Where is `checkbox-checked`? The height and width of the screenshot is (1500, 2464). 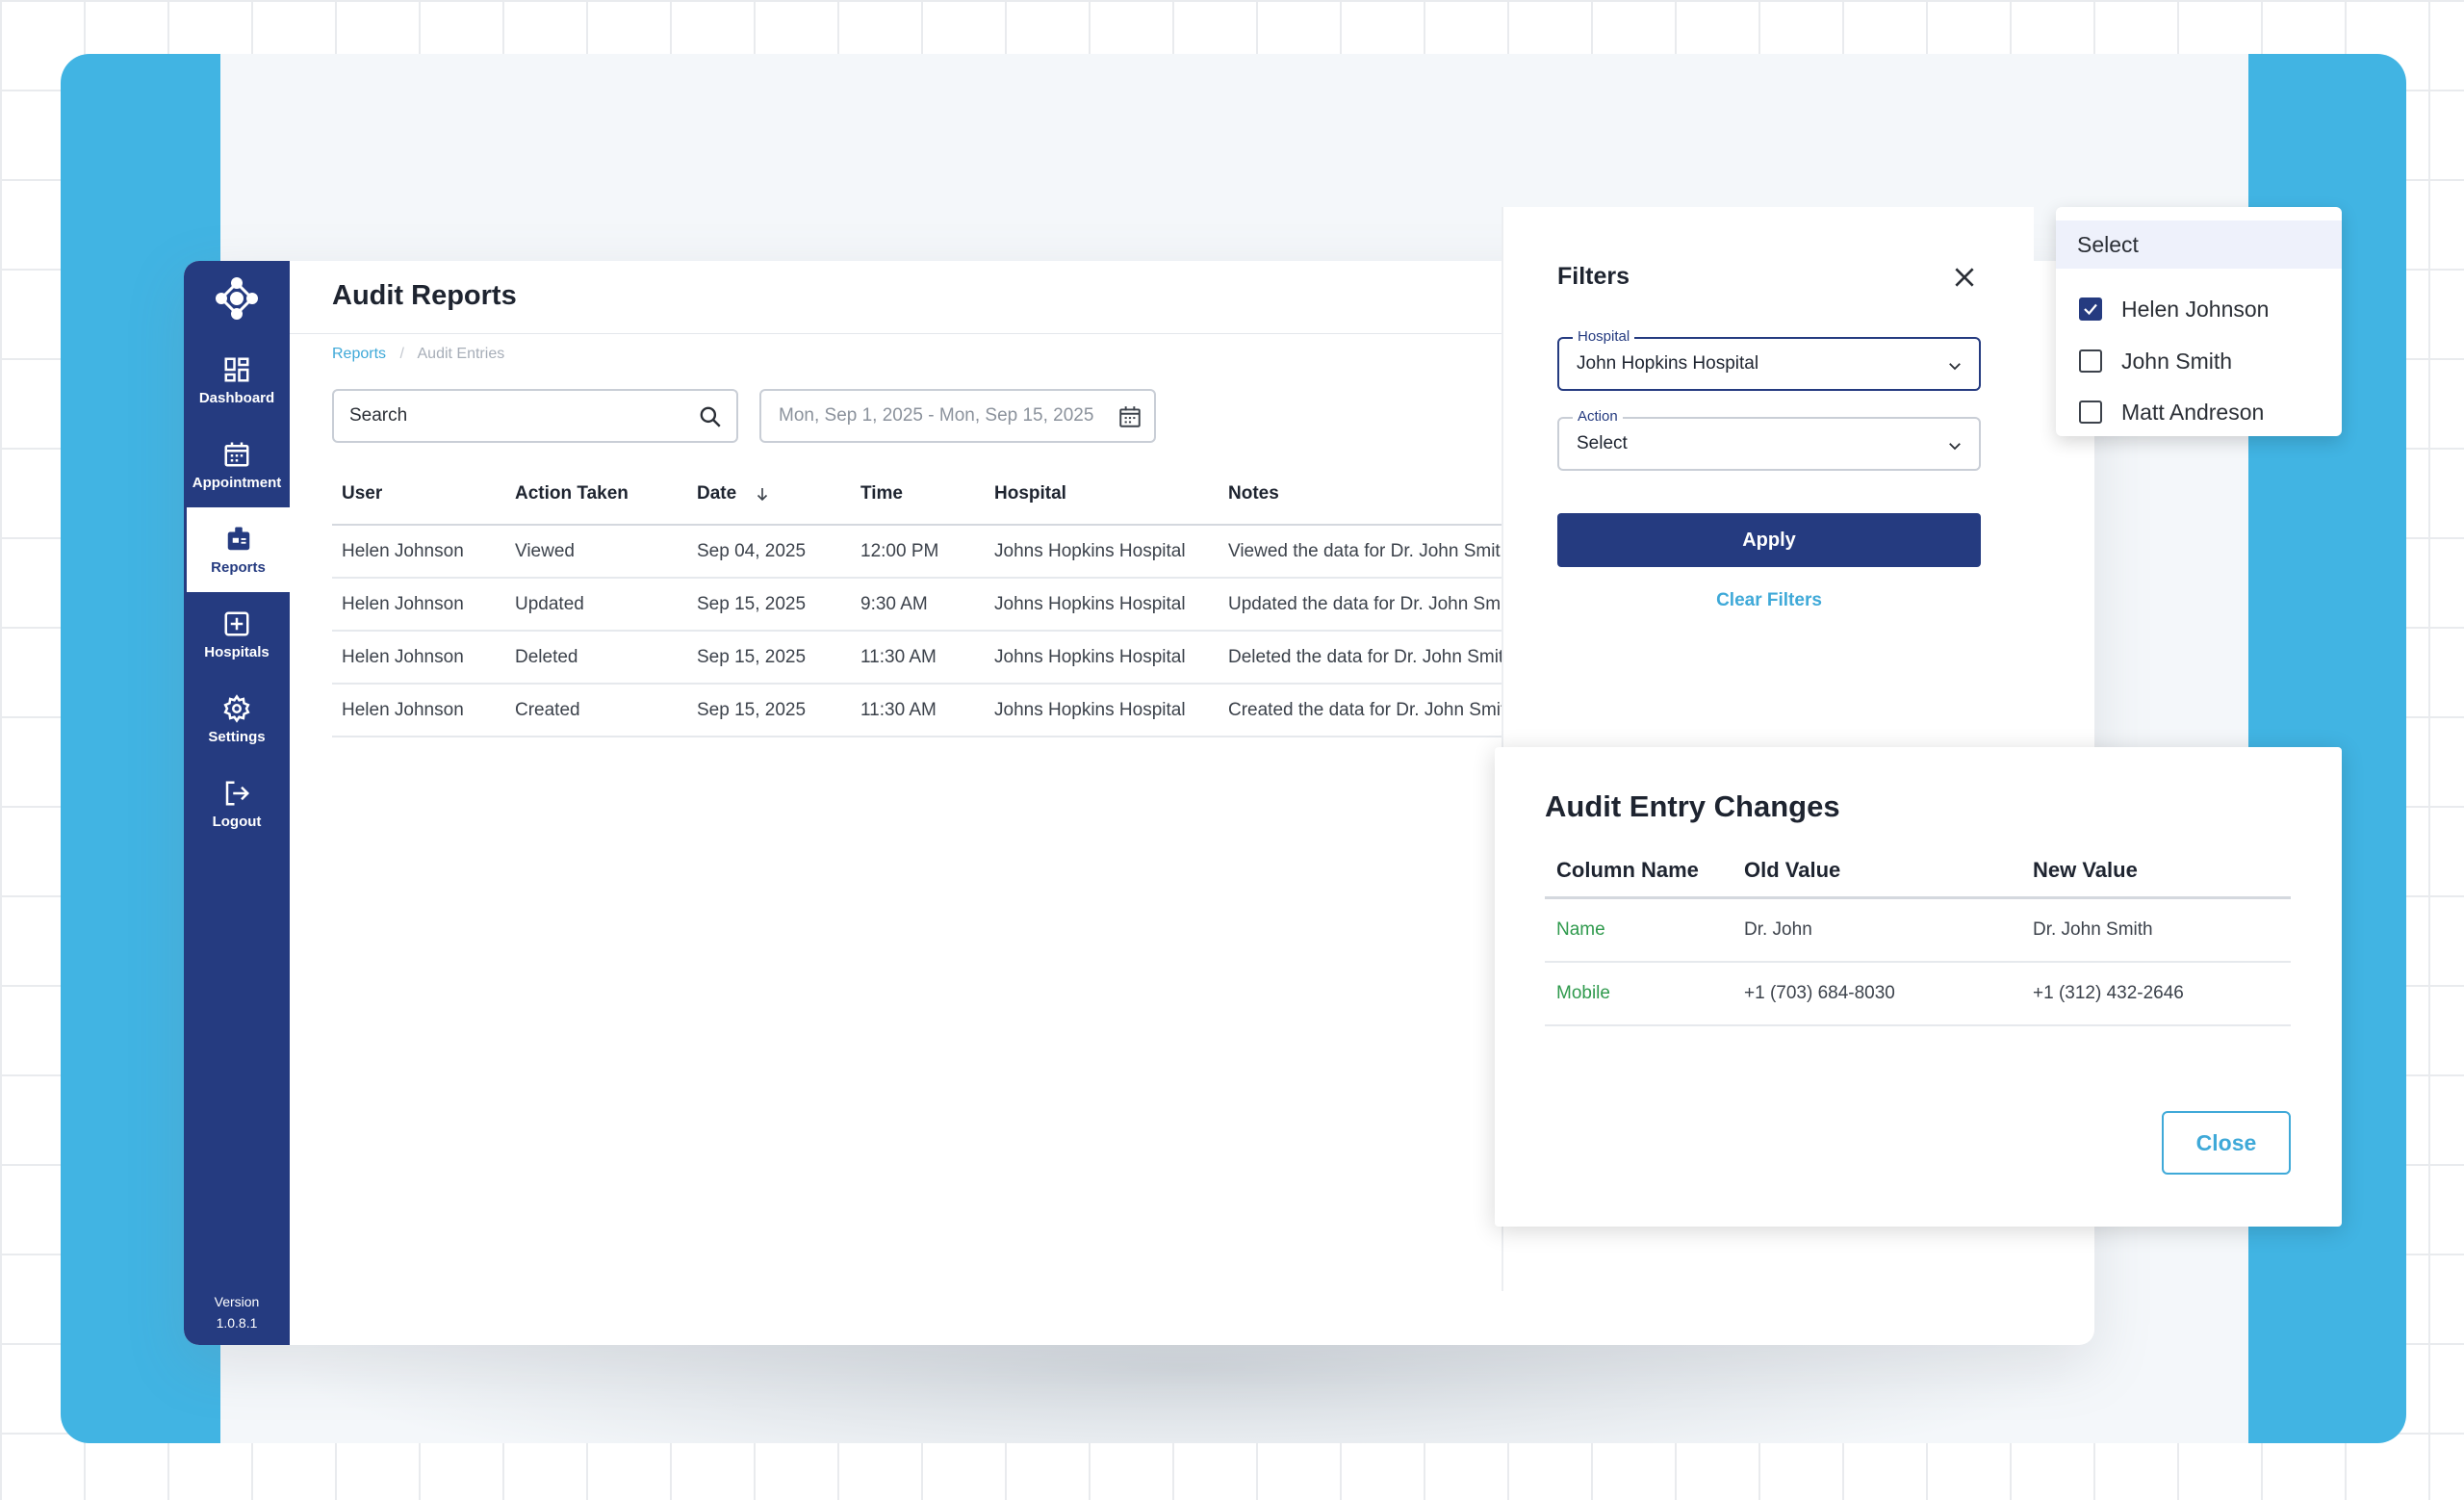
checkbox-checked is located at coordinates (2090, 309).